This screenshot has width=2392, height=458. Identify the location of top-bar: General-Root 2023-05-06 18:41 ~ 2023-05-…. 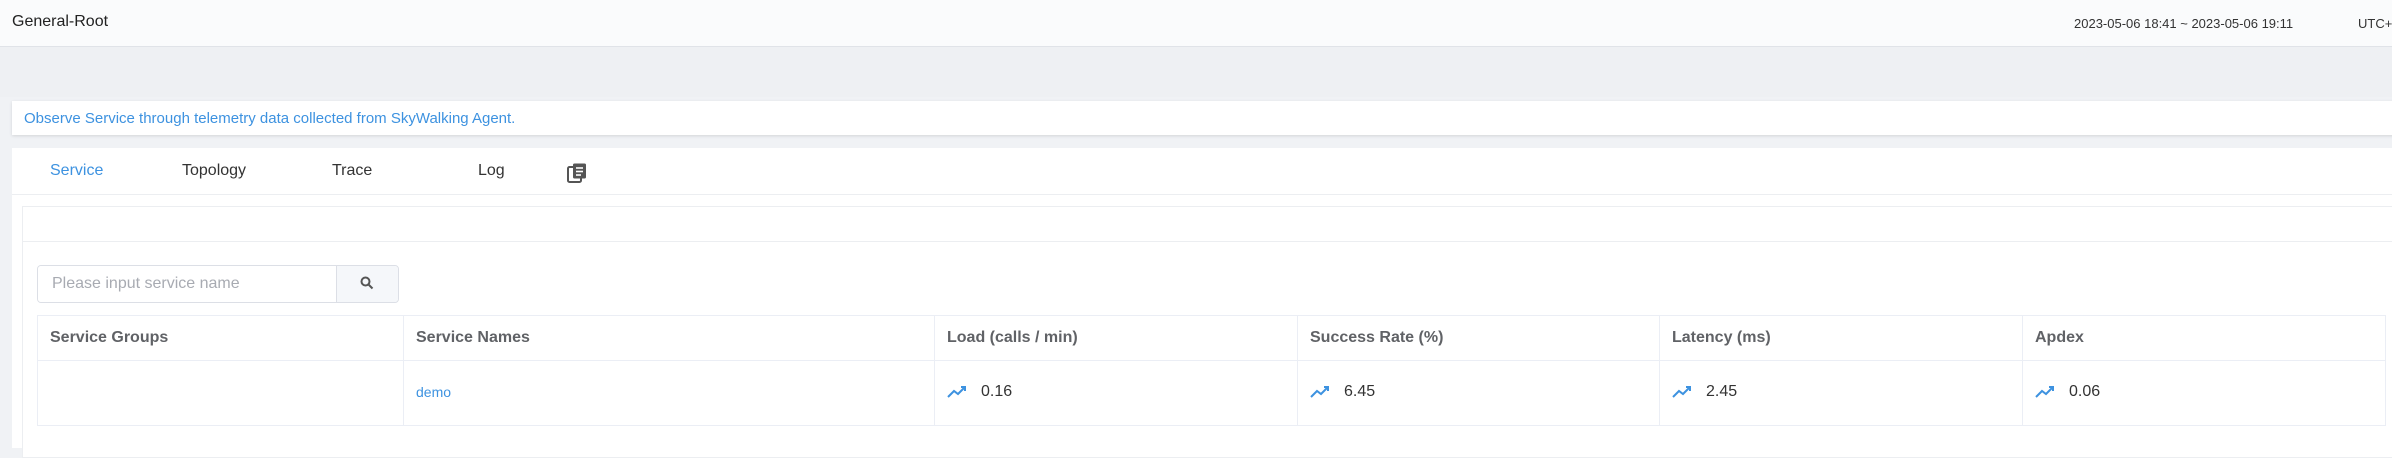
(1196, 23).